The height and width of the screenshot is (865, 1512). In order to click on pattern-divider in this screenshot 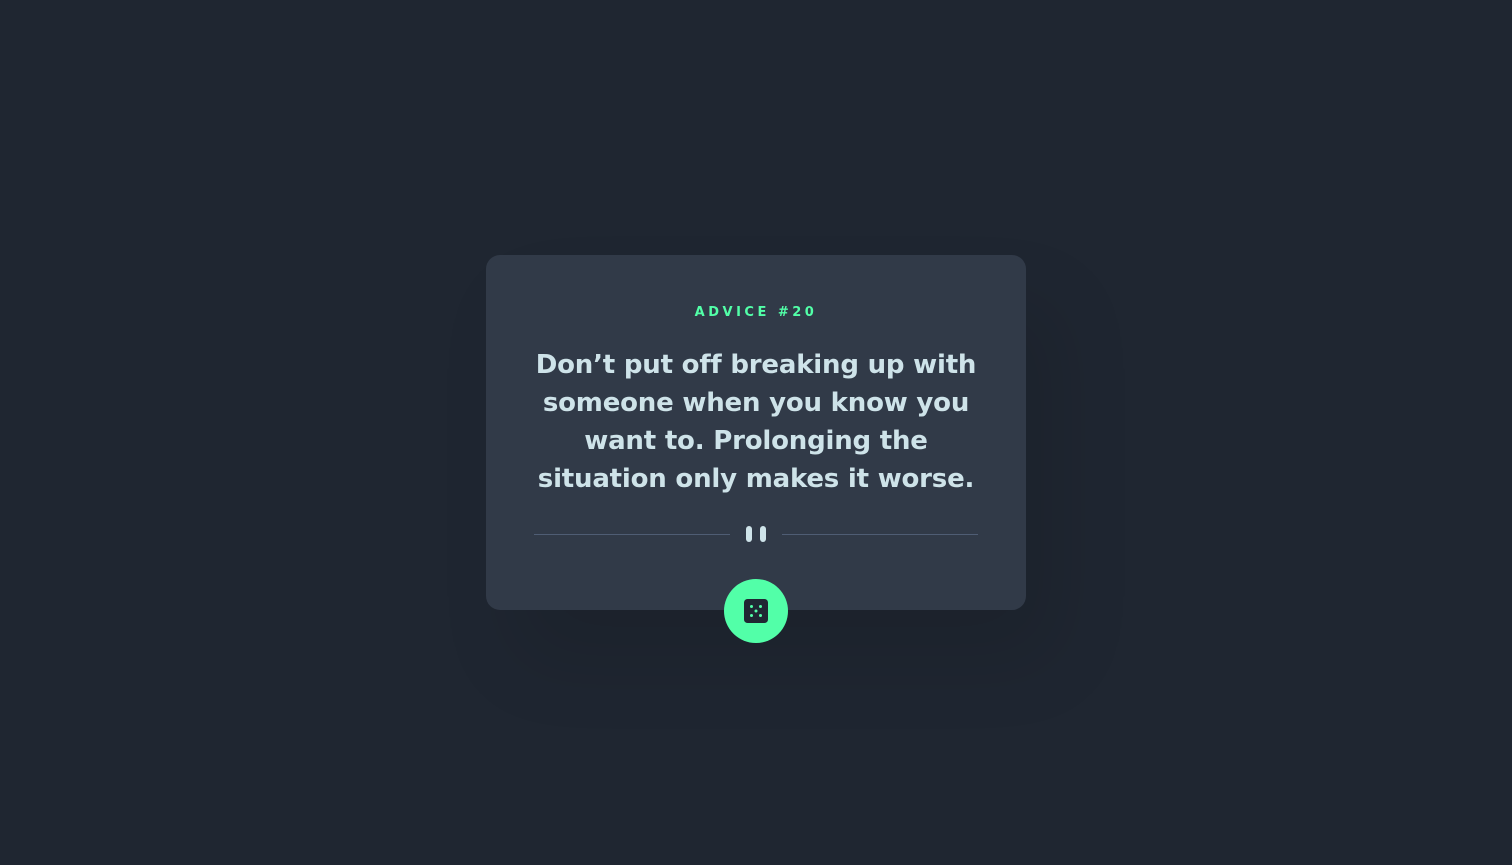, I will do `click(756, 534)`.